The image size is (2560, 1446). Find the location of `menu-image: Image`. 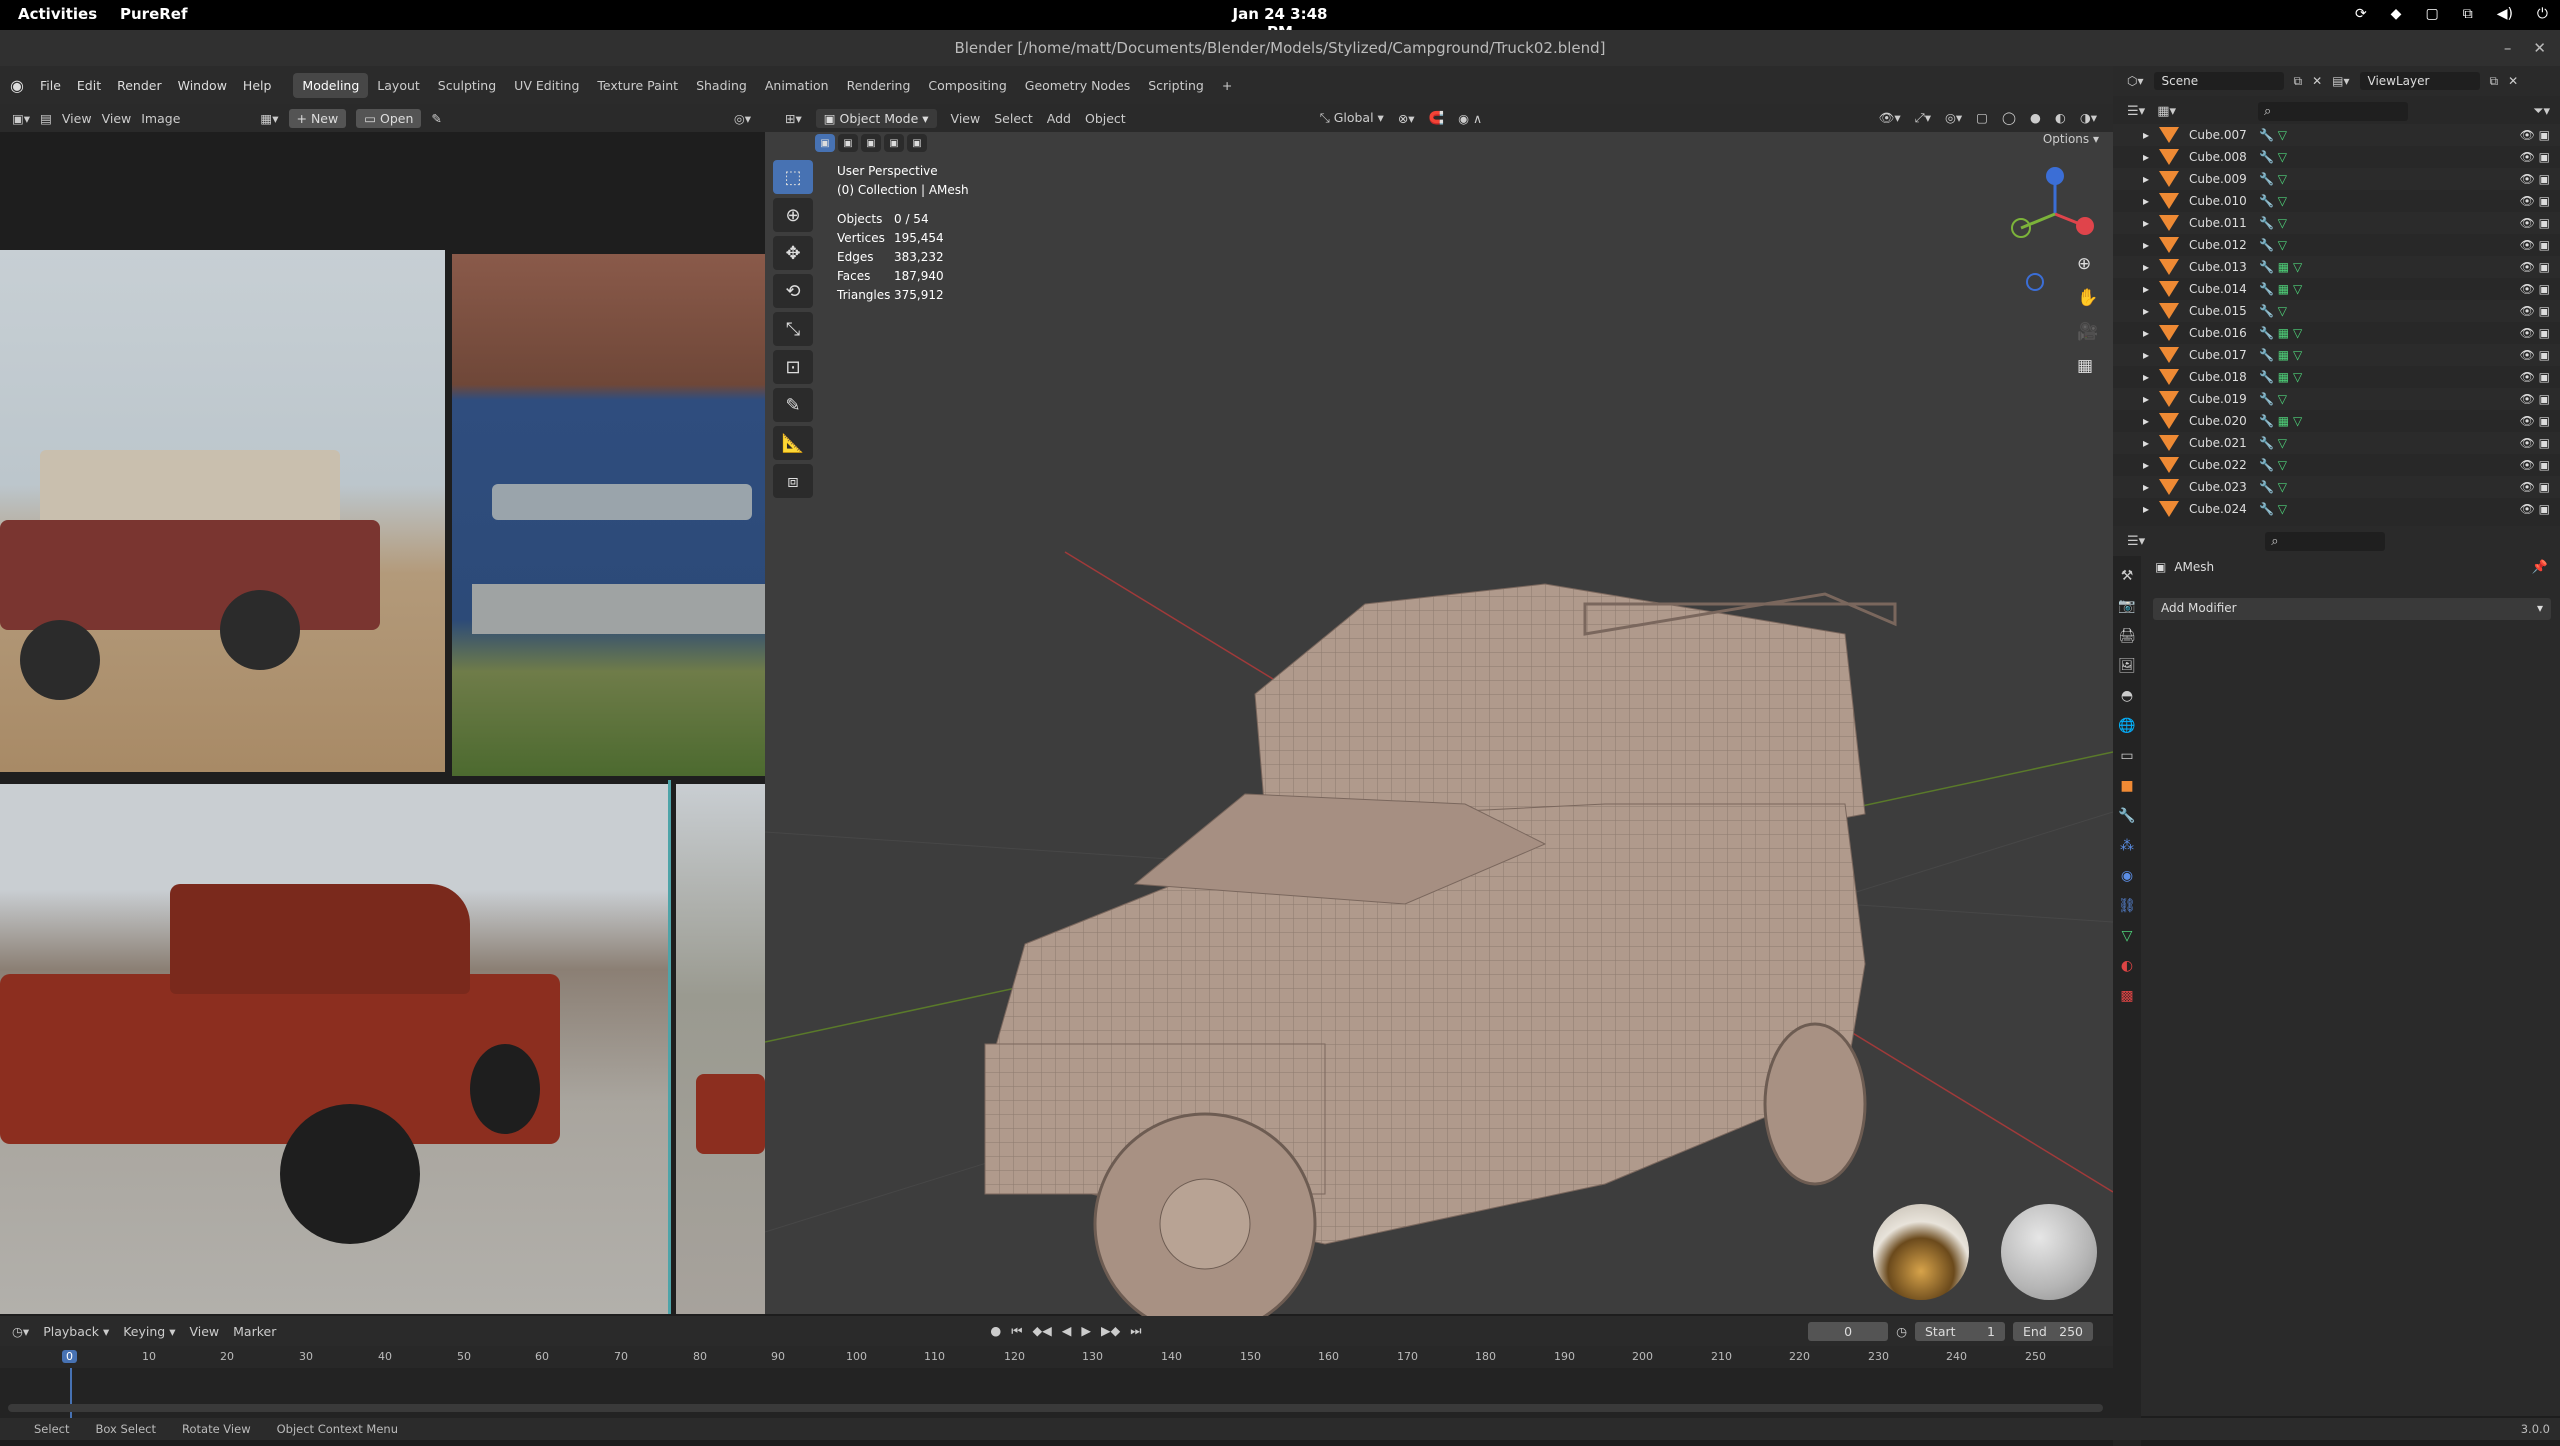

menu-image: Image is located at coordinates (160, 118).